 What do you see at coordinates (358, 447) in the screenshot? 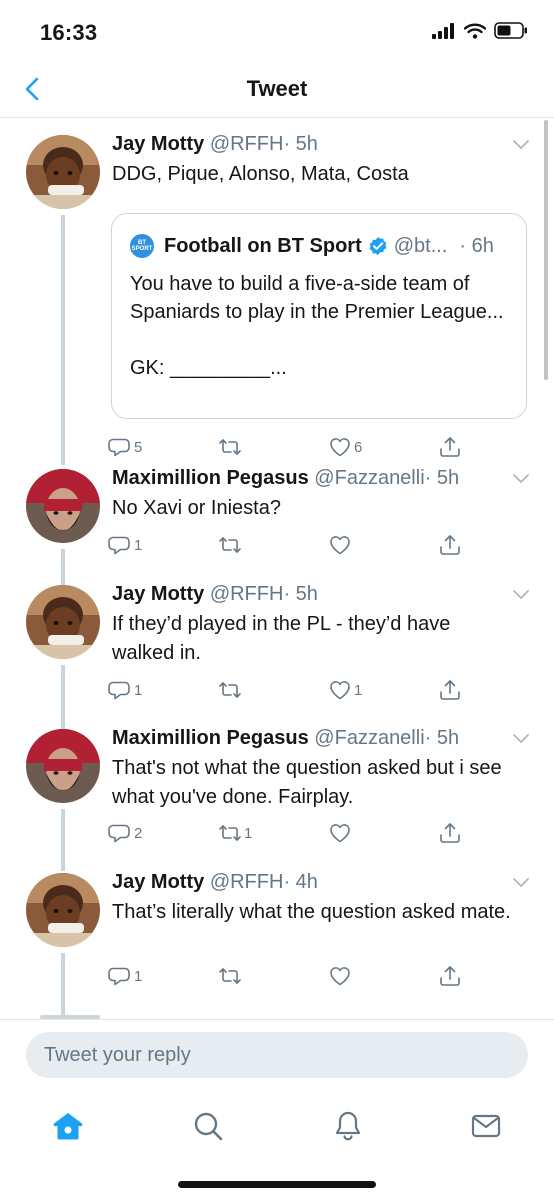
I see `like-count: 6` at bounding box center [358, 447].